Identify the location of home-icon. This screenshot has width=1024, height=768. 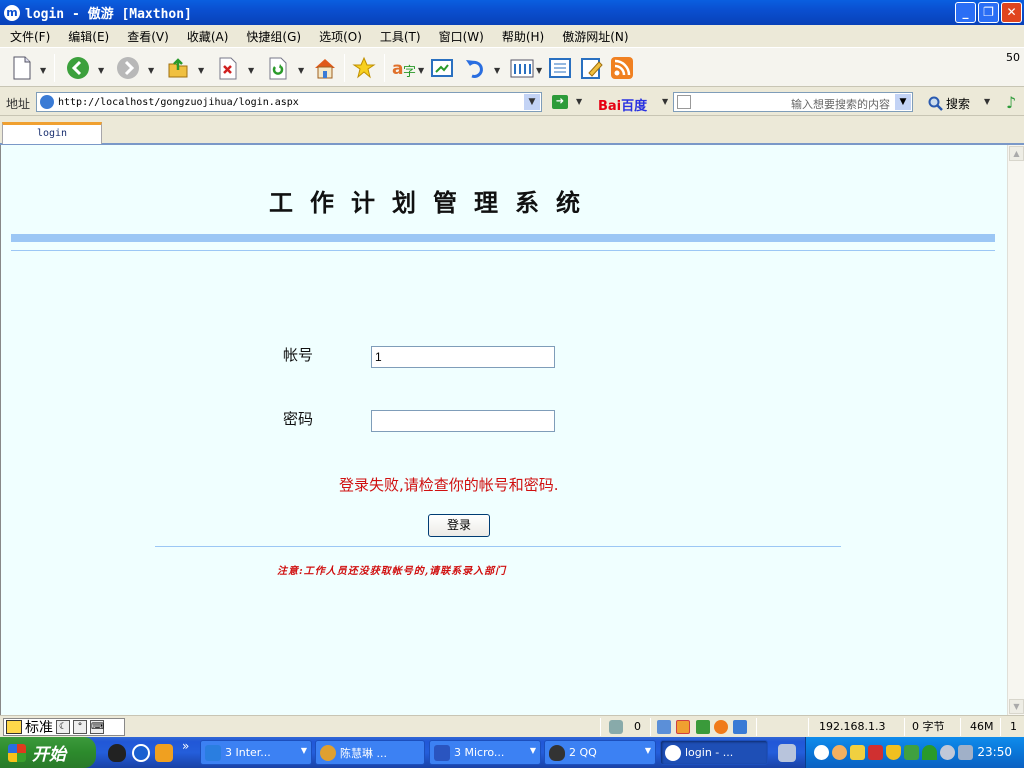
(325, 68).